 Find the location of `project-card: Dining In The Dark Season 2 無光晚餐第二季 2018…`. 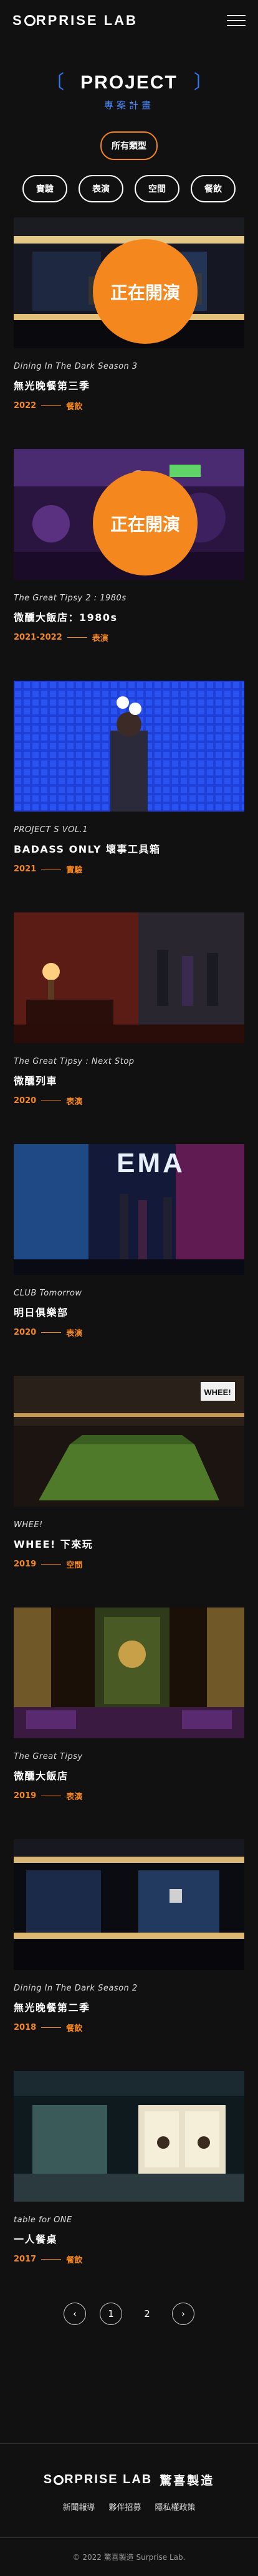

project-card: Dining In The Dark Season 2 無光晚餐第二季 2018… is located at coordinates (129, 1937).